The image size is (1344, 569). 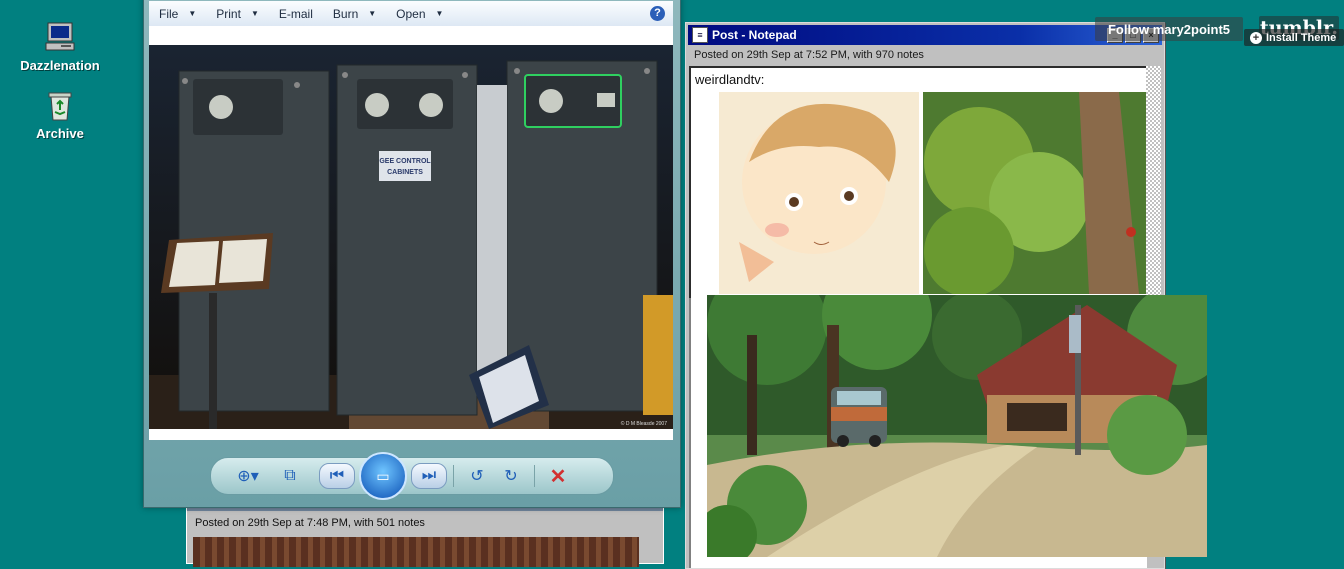 I want to click on menu-open: Open ▼, so click(x=419, y=13).